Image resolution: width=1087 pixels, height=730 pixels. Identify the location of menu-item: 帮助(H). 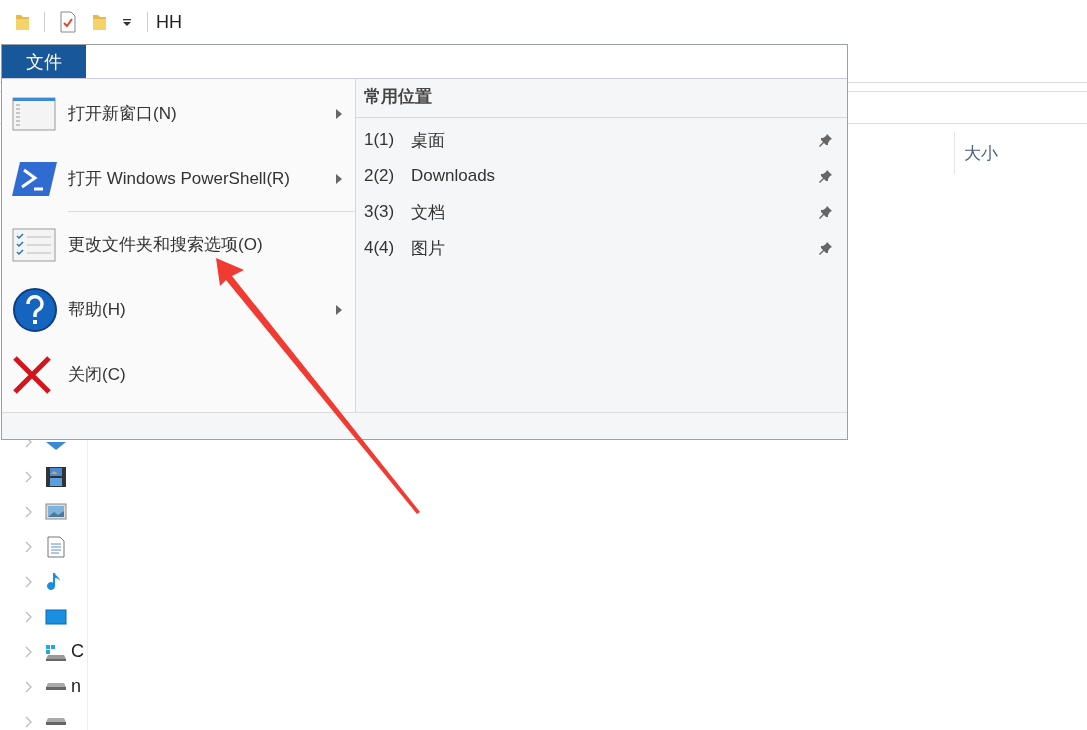
(178, 309).